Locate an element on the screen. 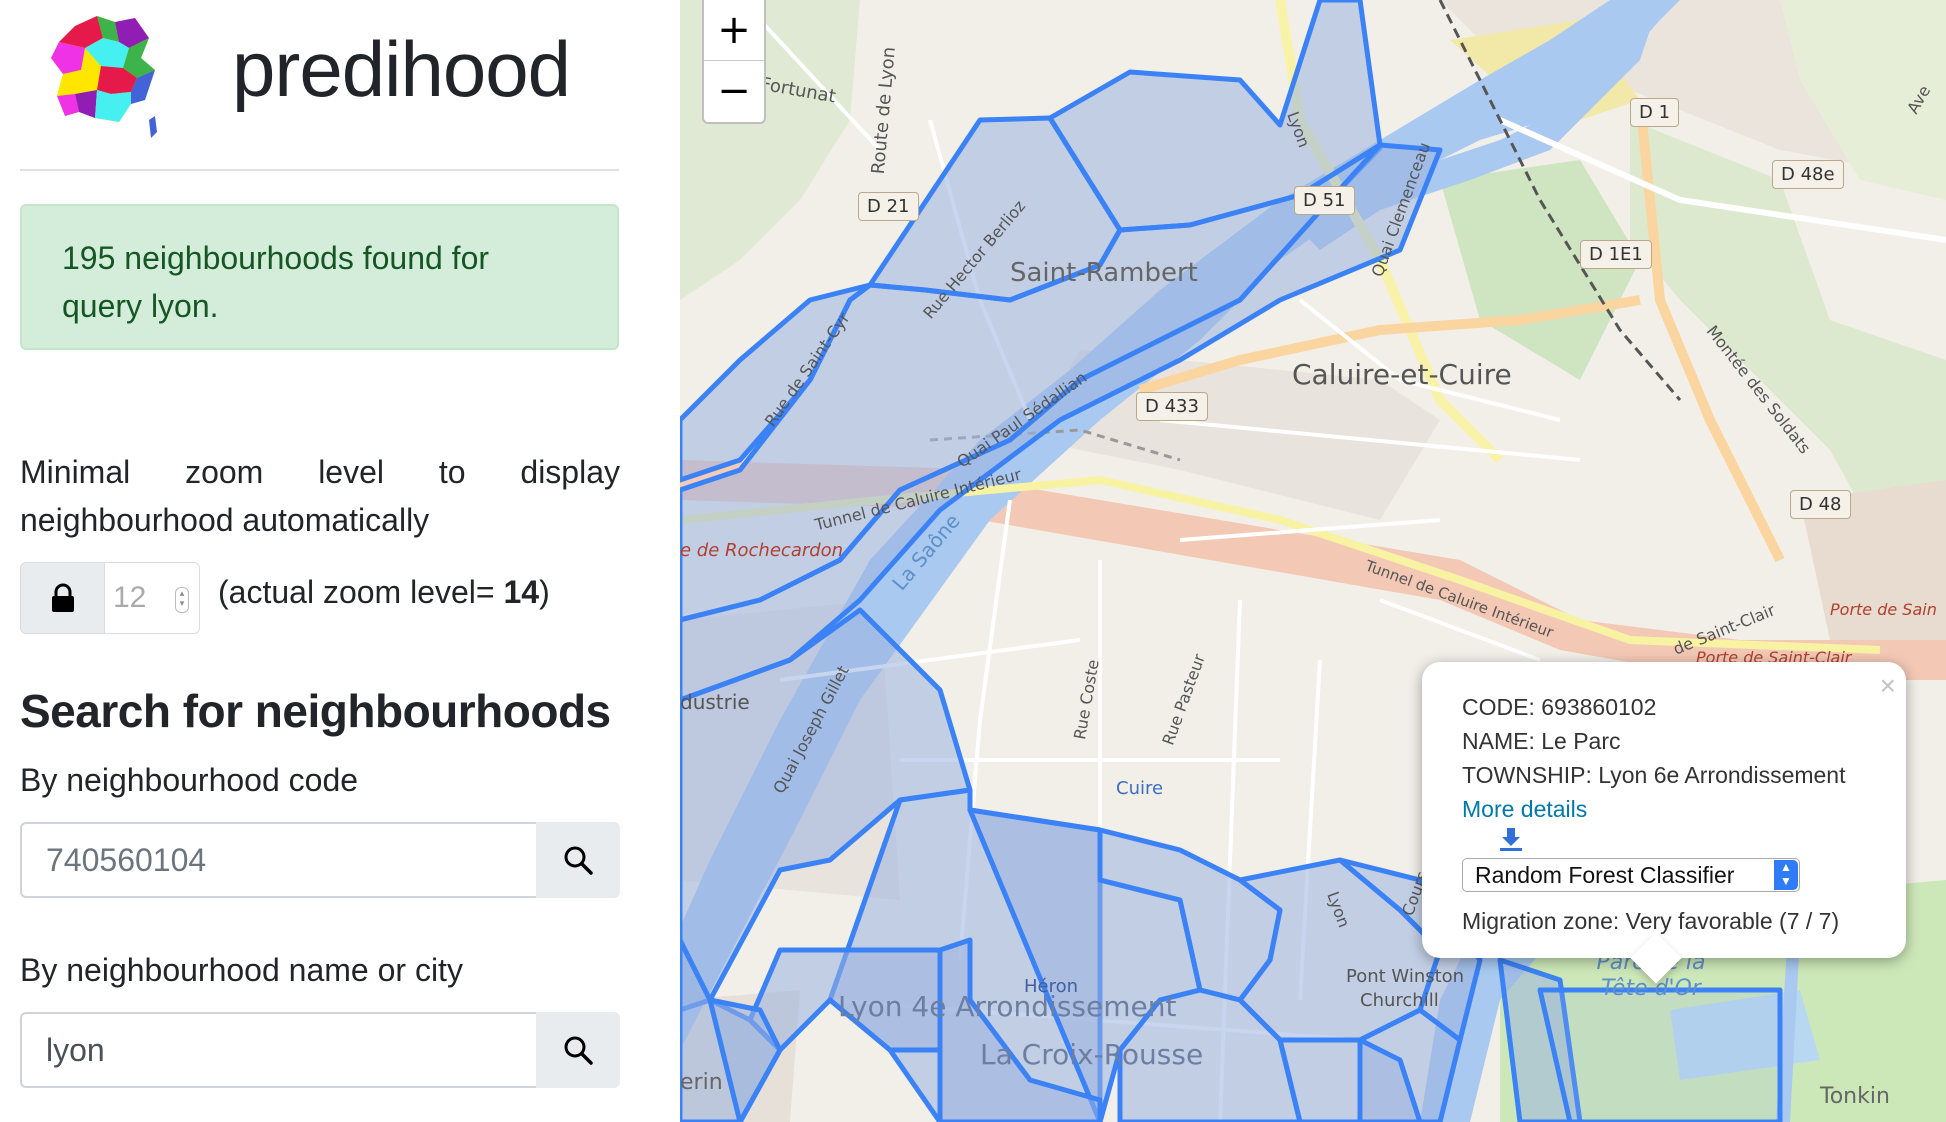  zoom-out-button: − is located at coordinates (734, 91).